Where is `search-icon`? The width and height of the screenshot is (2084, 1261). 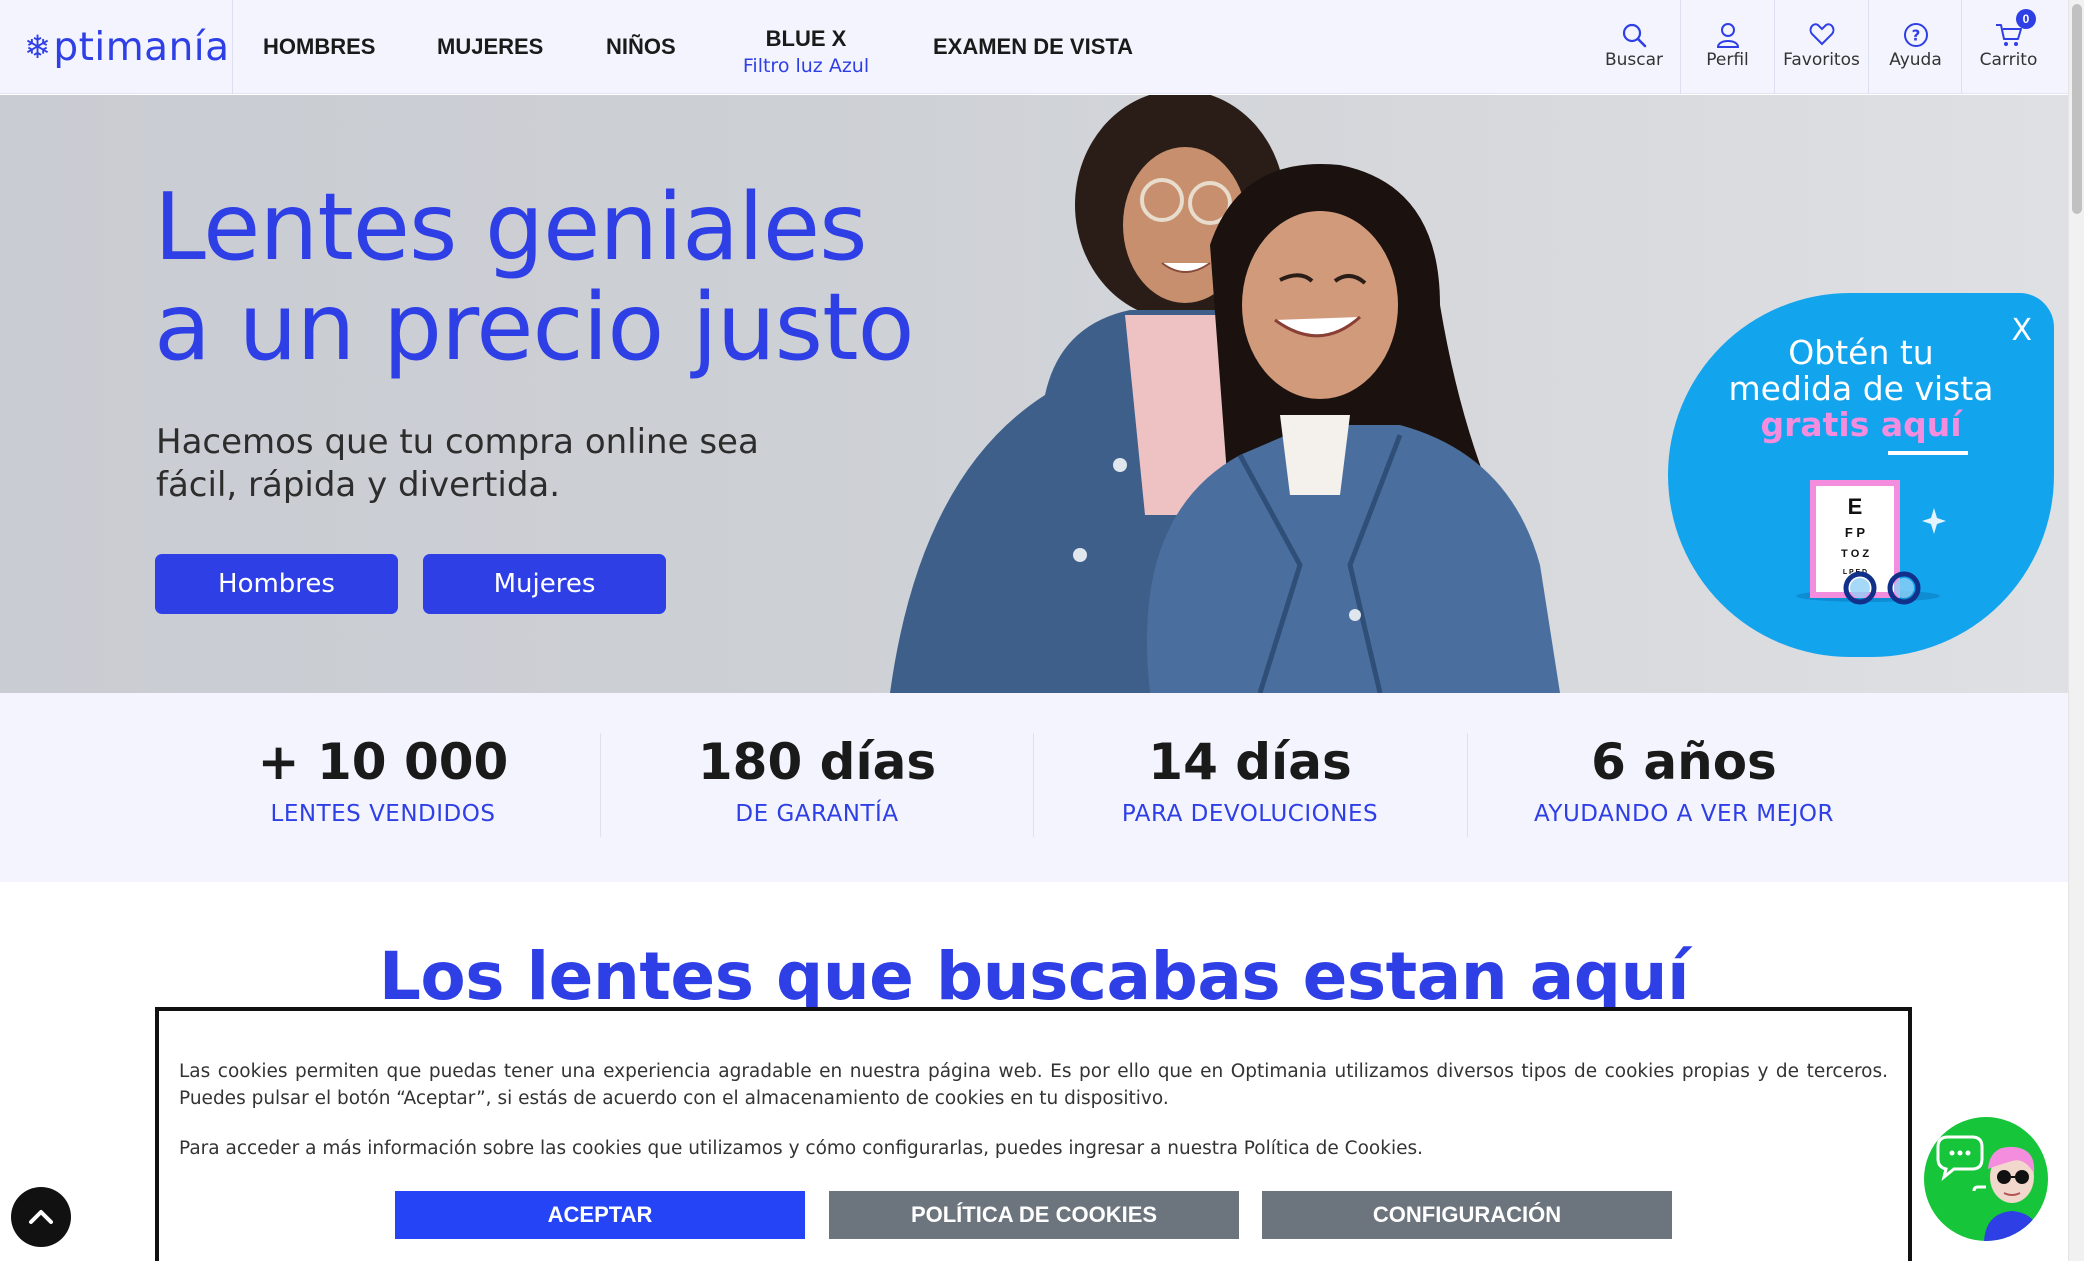 search-icon is located at coordinates (1634, 35).